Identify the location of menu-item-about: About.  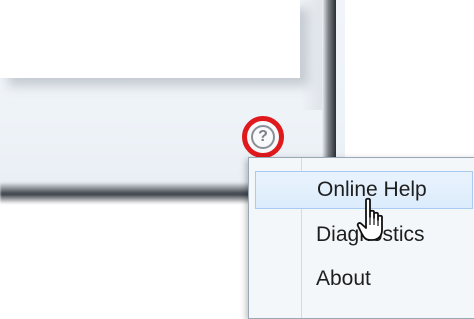
(364, 279).